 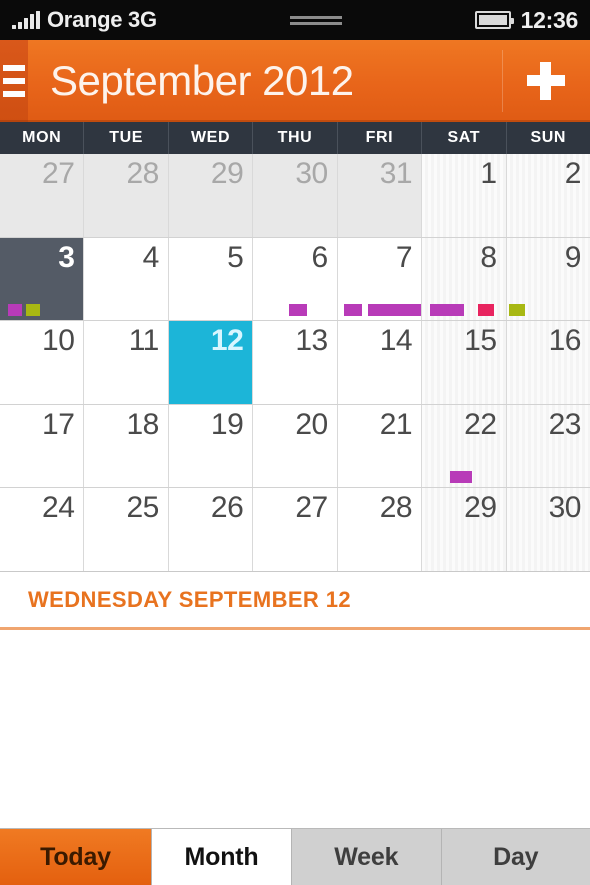 What do you see at coordinates (227, 173) in the screenshot?
I see `day-number: 29` at bounding box center [227, 173].